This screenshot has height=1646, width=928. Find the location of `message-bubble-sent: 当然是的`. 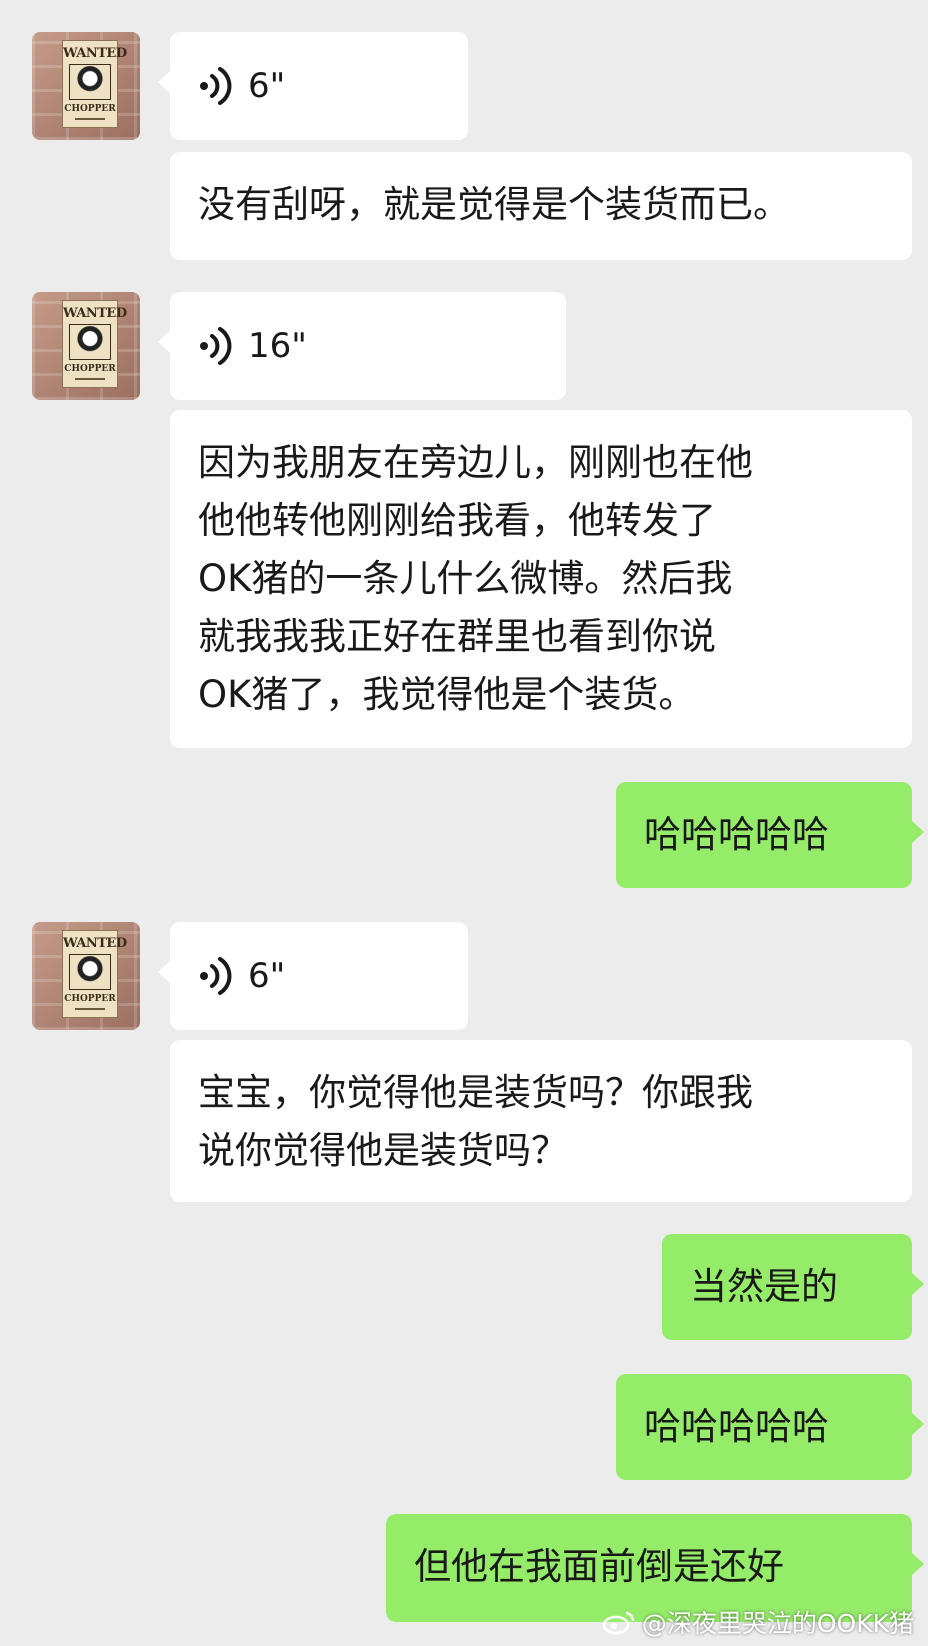

message-bubble-sent: 当然是的 is located at coordinates (793, 1287).